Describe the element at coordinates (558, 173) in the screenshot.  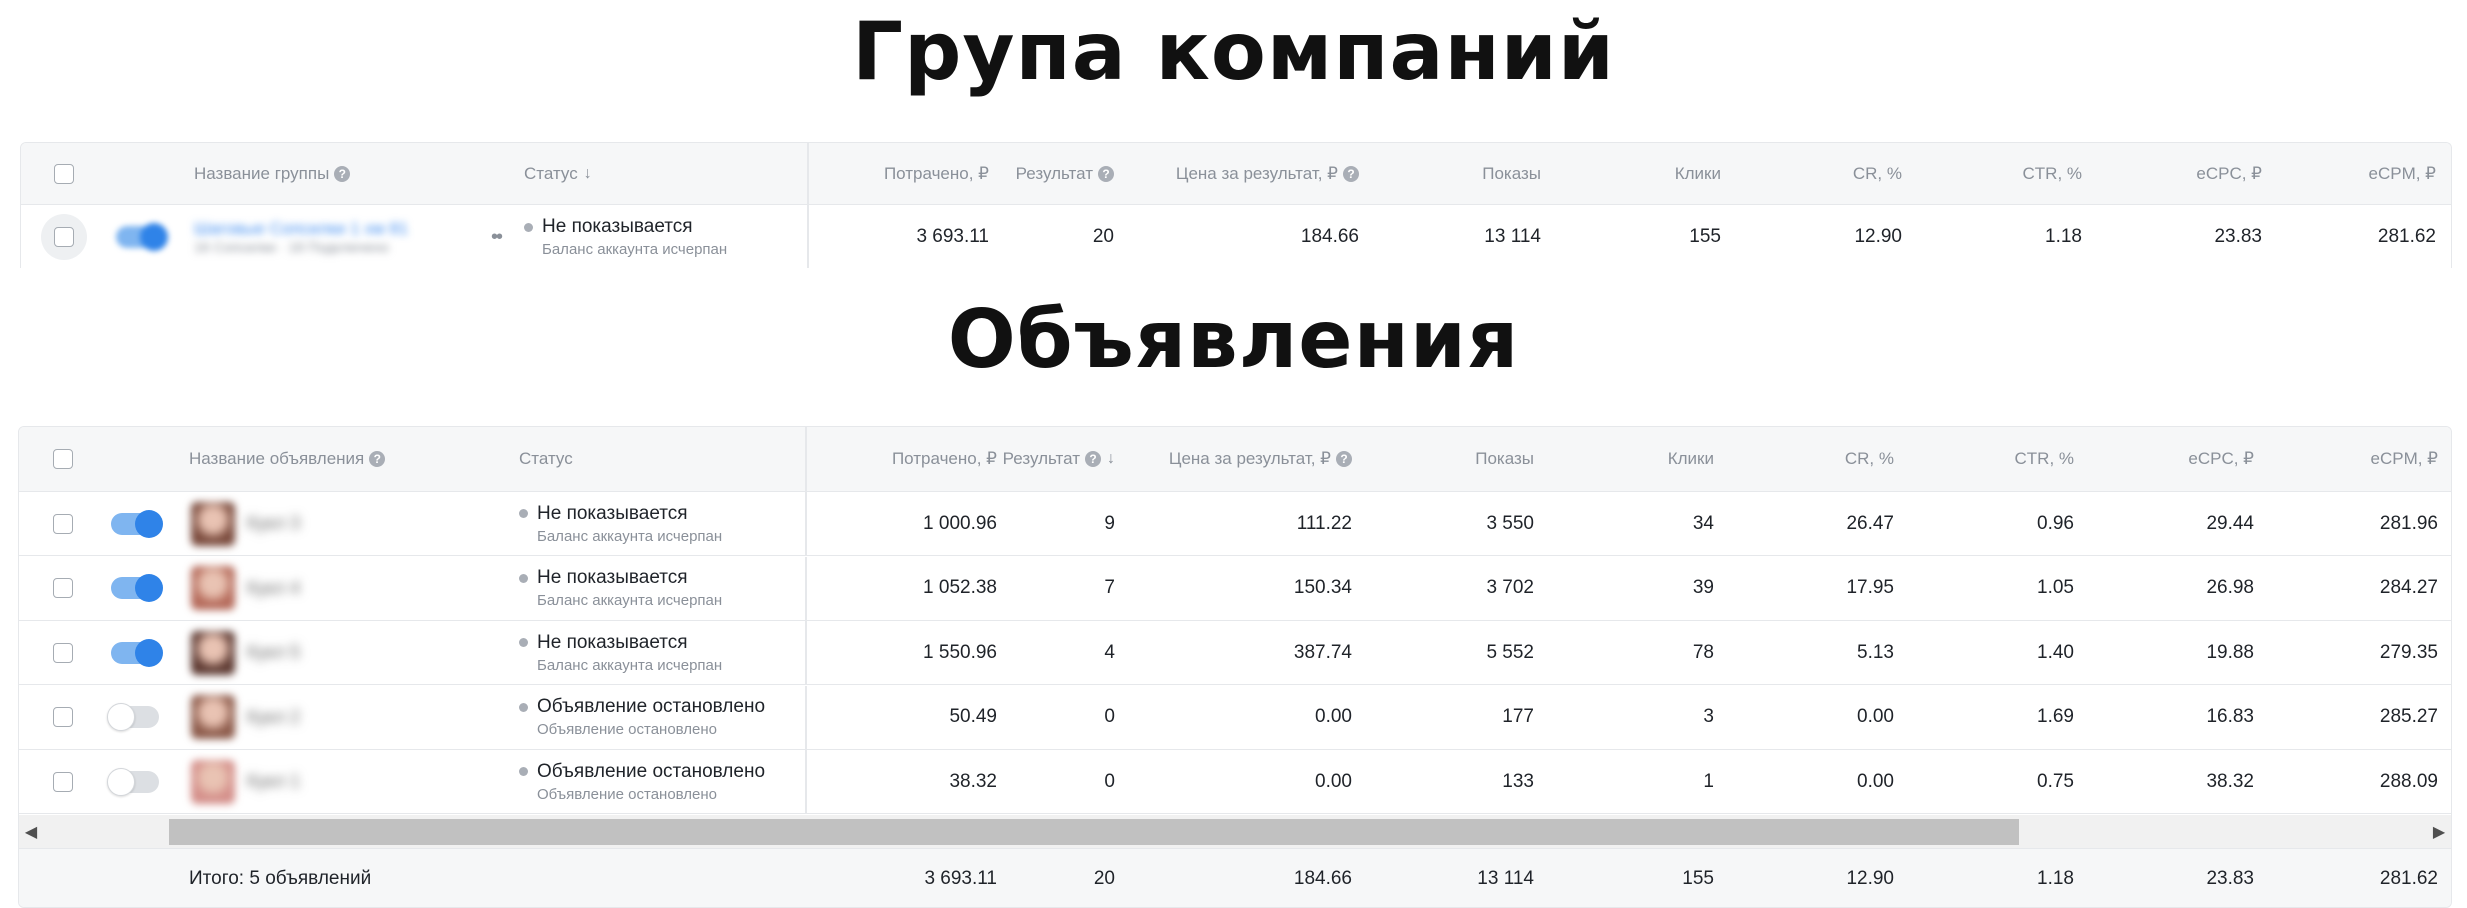
I see `group-status-column-header: Статус ↓` at that location.